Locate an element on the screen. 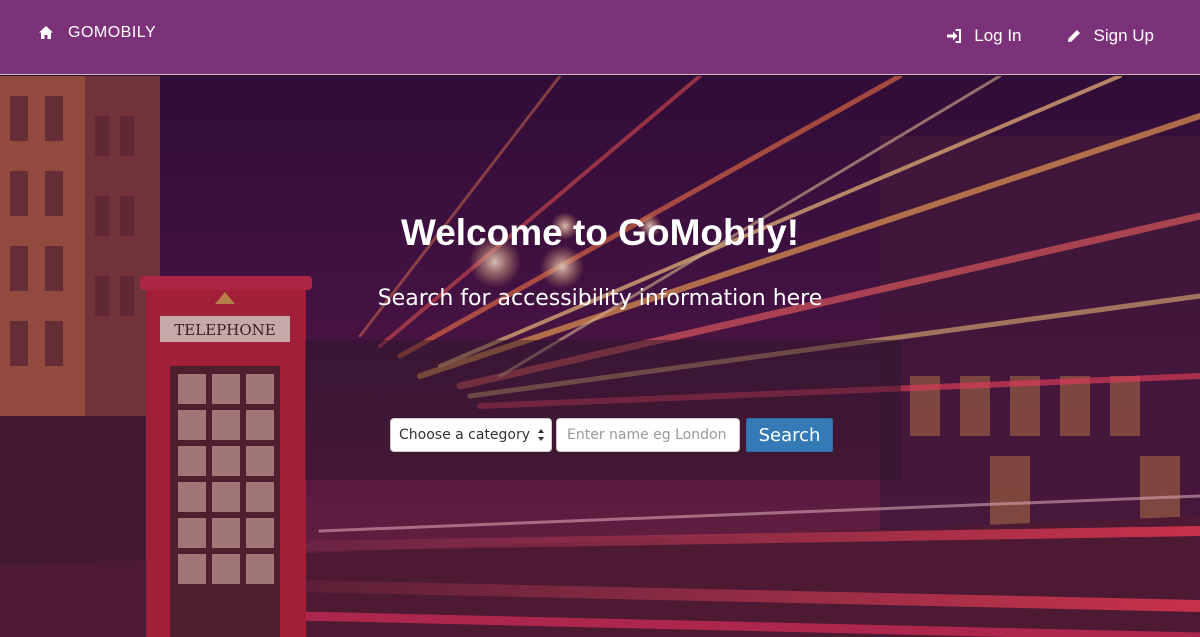  login-link: Log In is located at coordinates (984, 36).